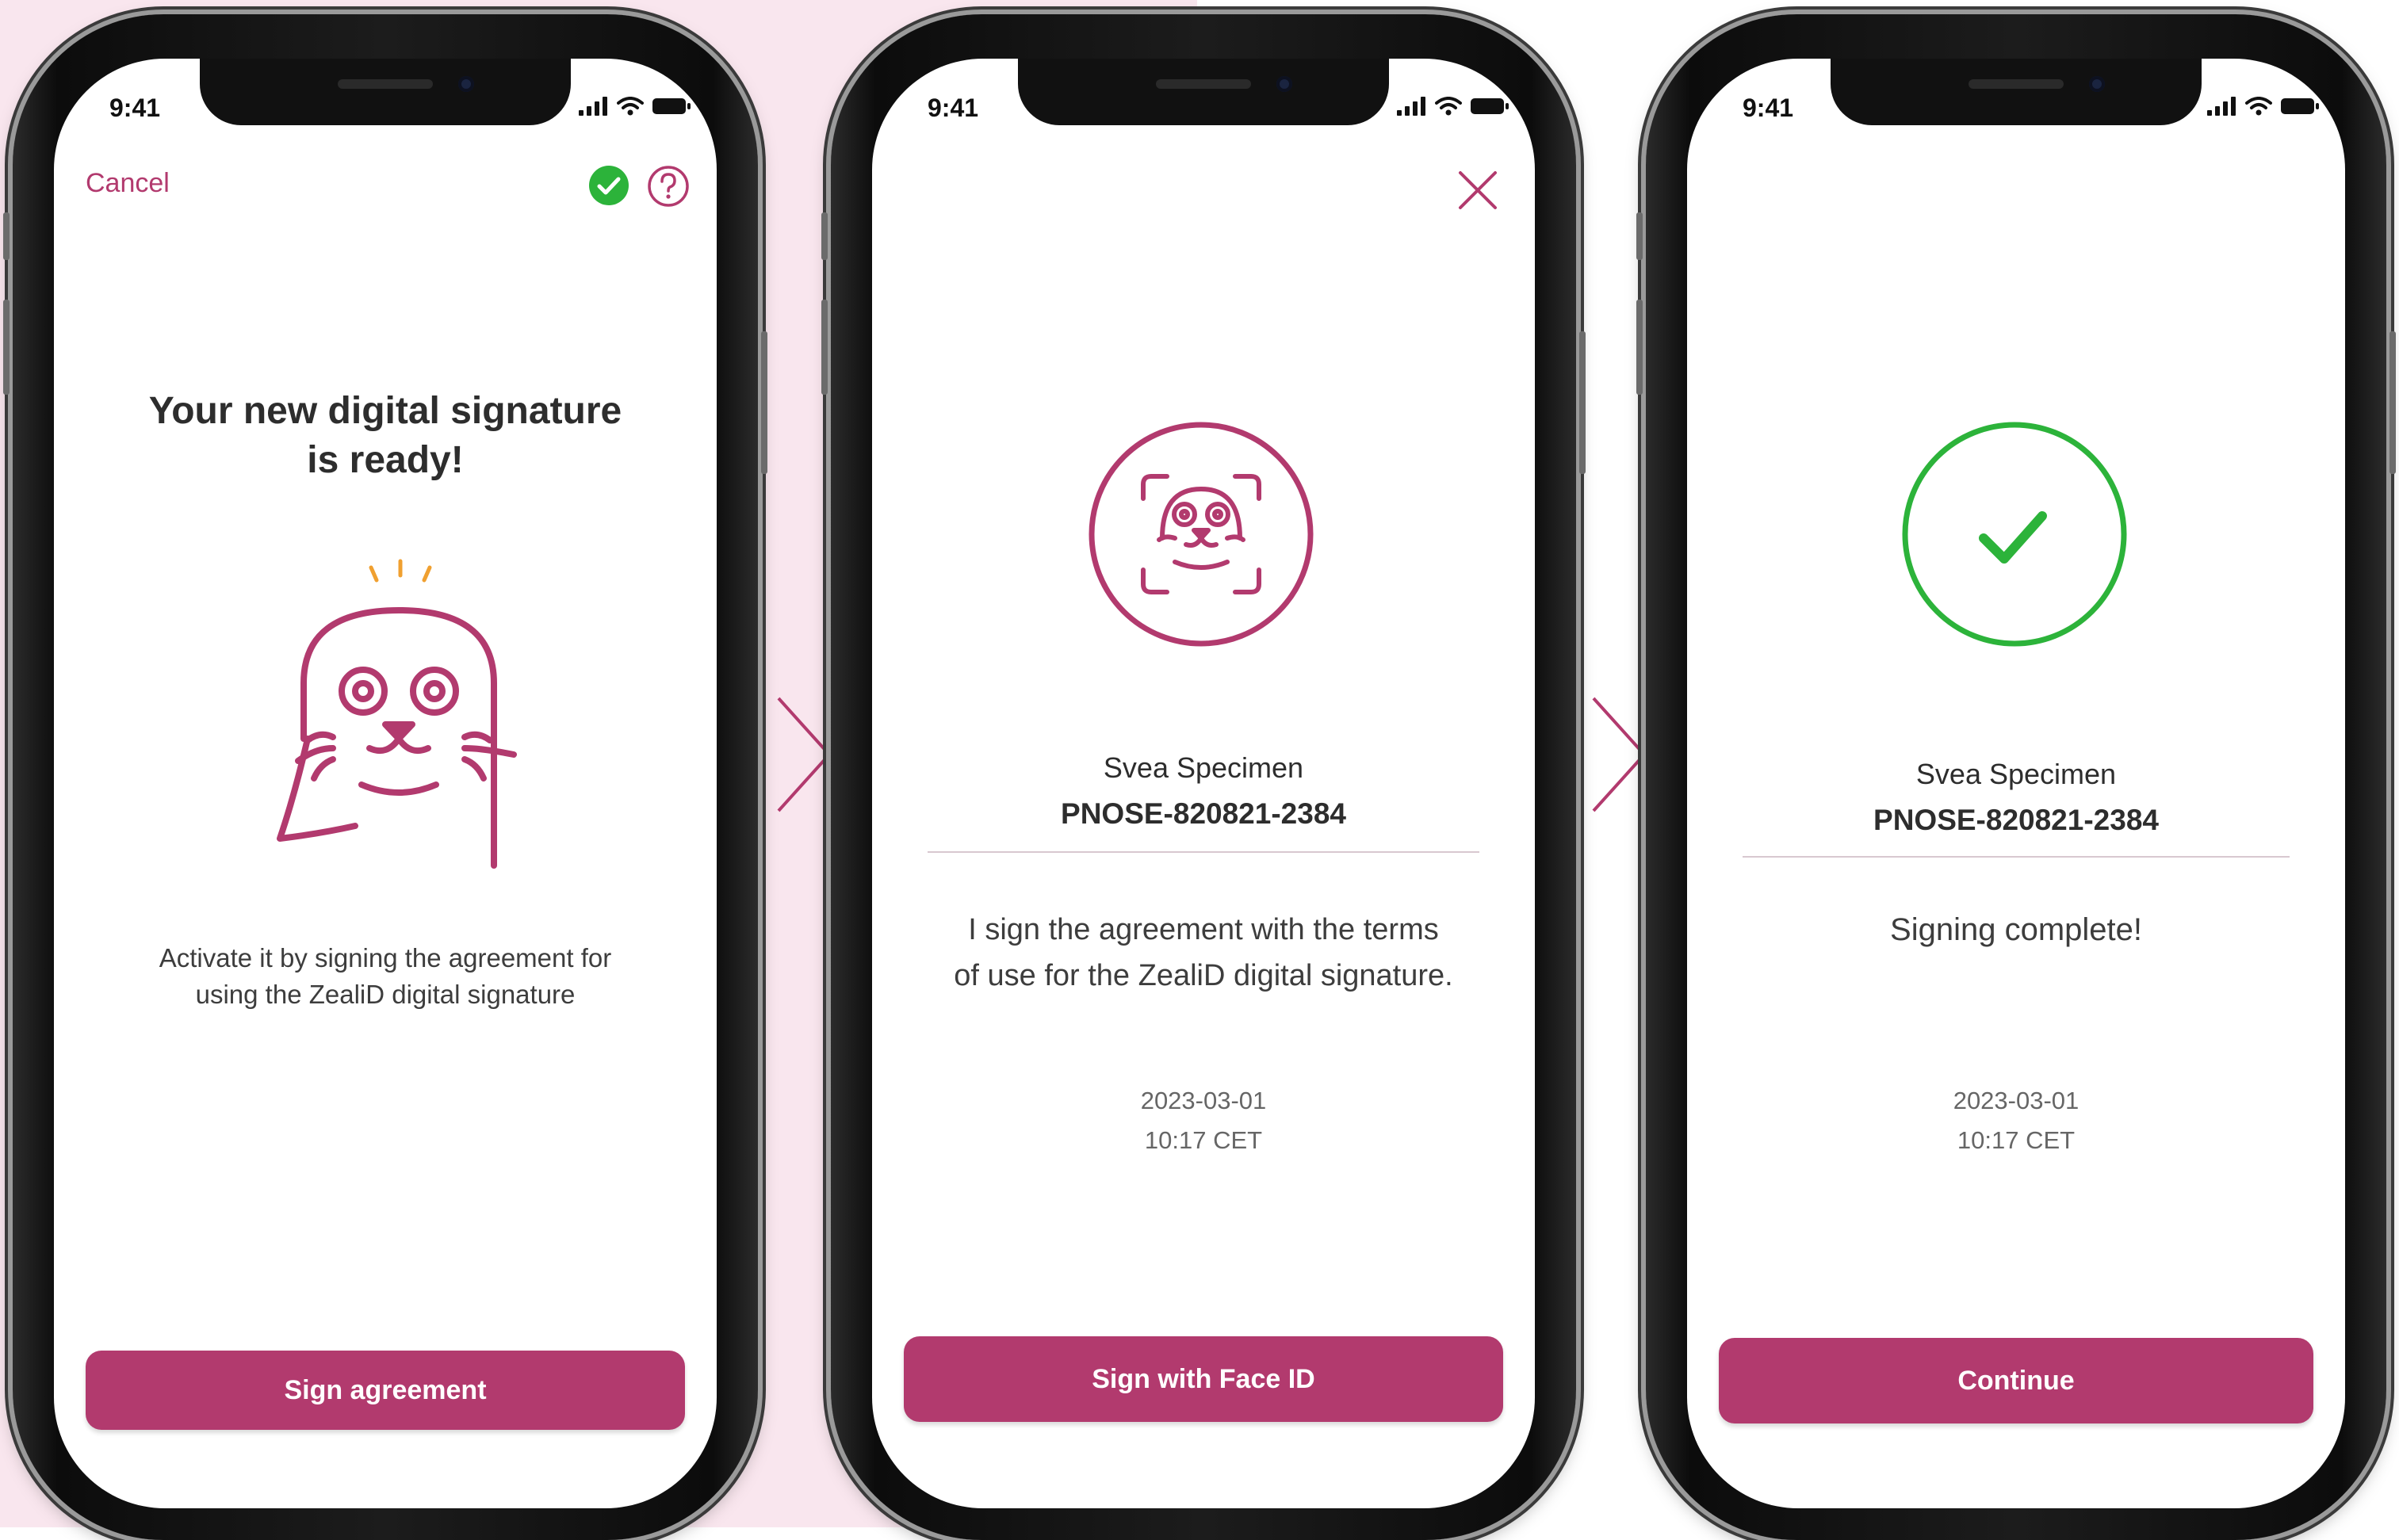 Image resolution: width=2399 pixels, height=1540 pixels. Describe the element at coordinates (2016, 930) in the screenshot. I see `signing-complete-message: Signing complete!` at that location.